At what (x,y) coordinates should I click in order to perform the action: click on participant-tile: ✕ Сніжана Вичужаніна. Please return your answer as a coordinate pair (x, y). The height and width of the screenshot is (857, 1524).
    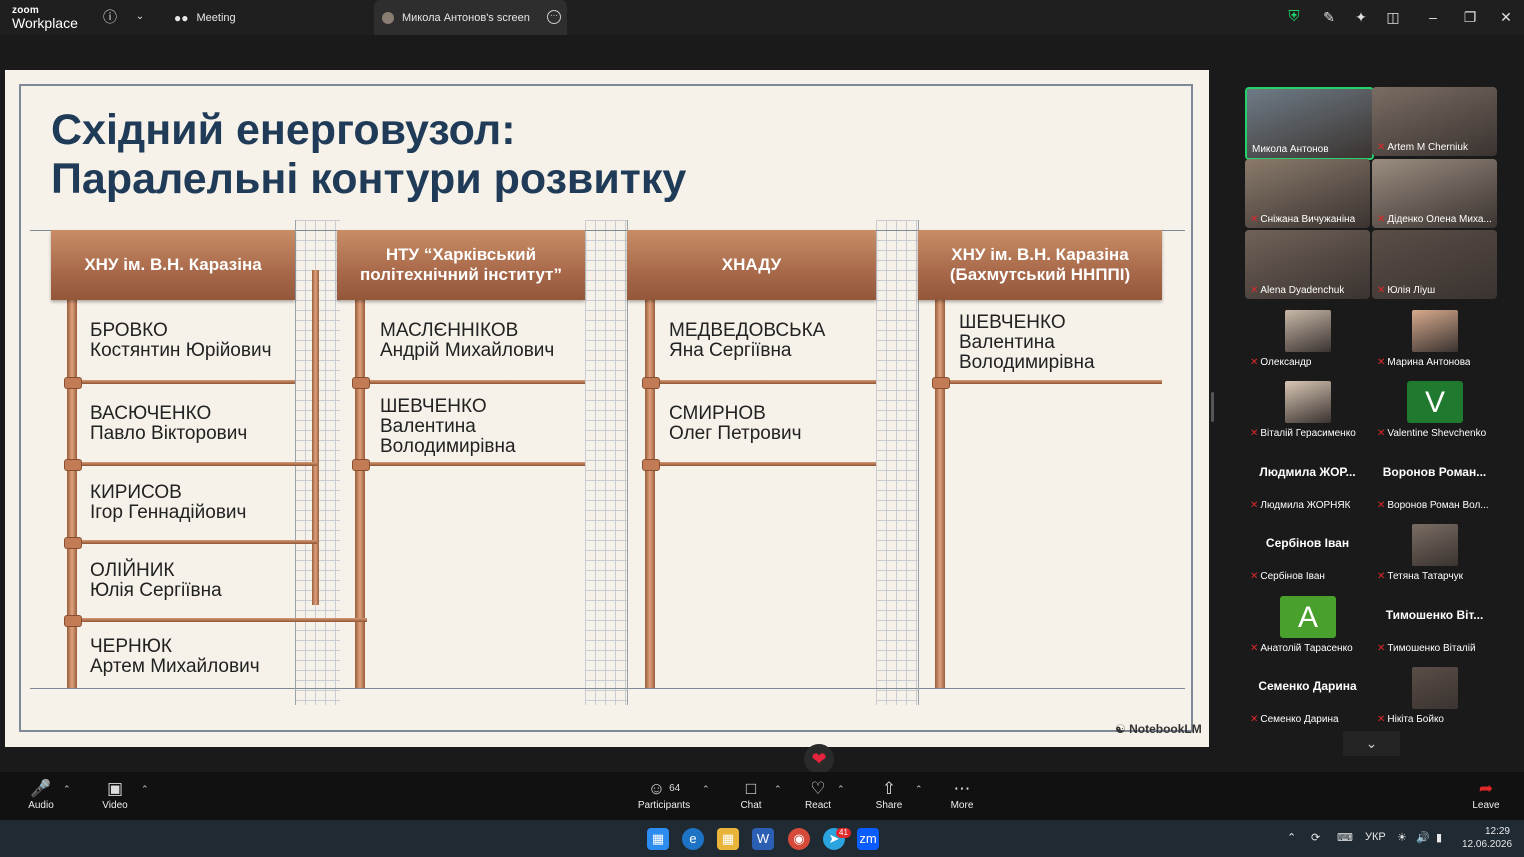
    Looking at the image, I should click on (1307, 193).